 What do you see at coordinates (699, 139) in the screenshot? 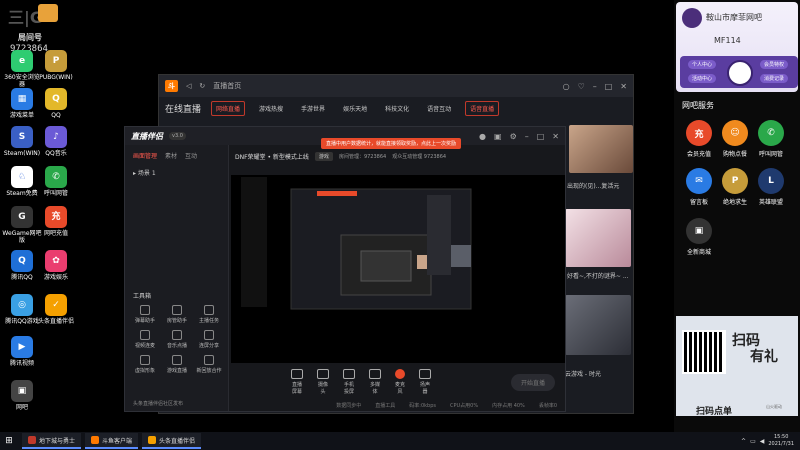
I see `cafe-service: 充会员充值` at bounding box center [699, 139].